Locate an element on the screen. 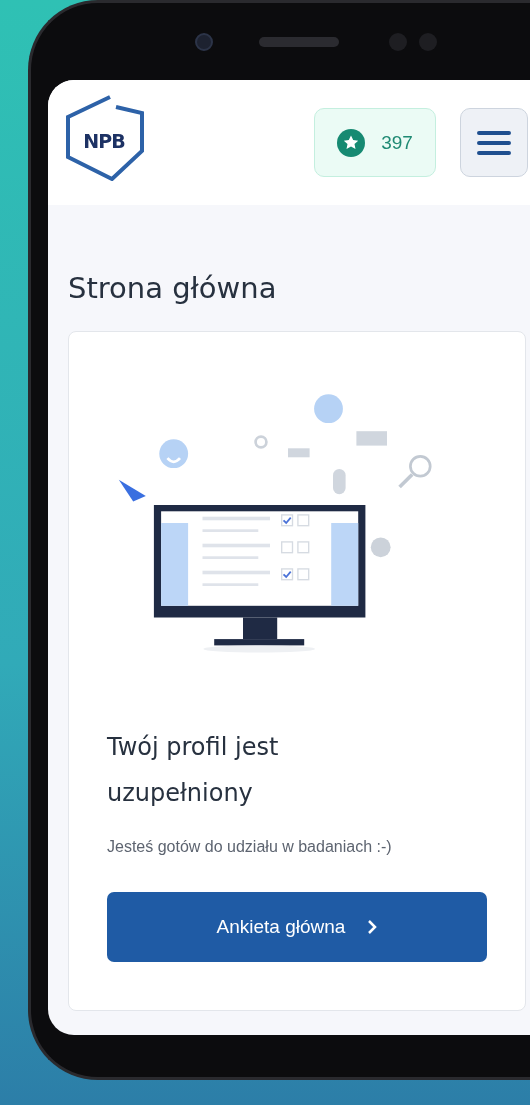 The width and height of the screenshot is (530, 1105). chevron-right-icon is located at coordinates (372, 927).